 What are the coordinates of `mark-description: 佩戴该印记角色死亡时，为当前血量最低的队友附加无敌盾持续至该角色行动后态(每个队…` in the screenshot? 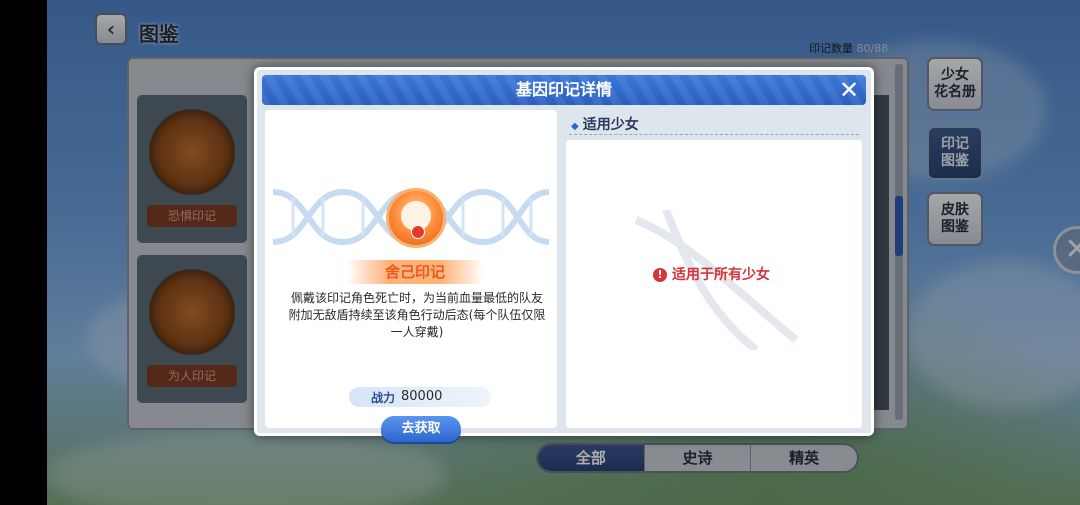 It's located at (417, 315).